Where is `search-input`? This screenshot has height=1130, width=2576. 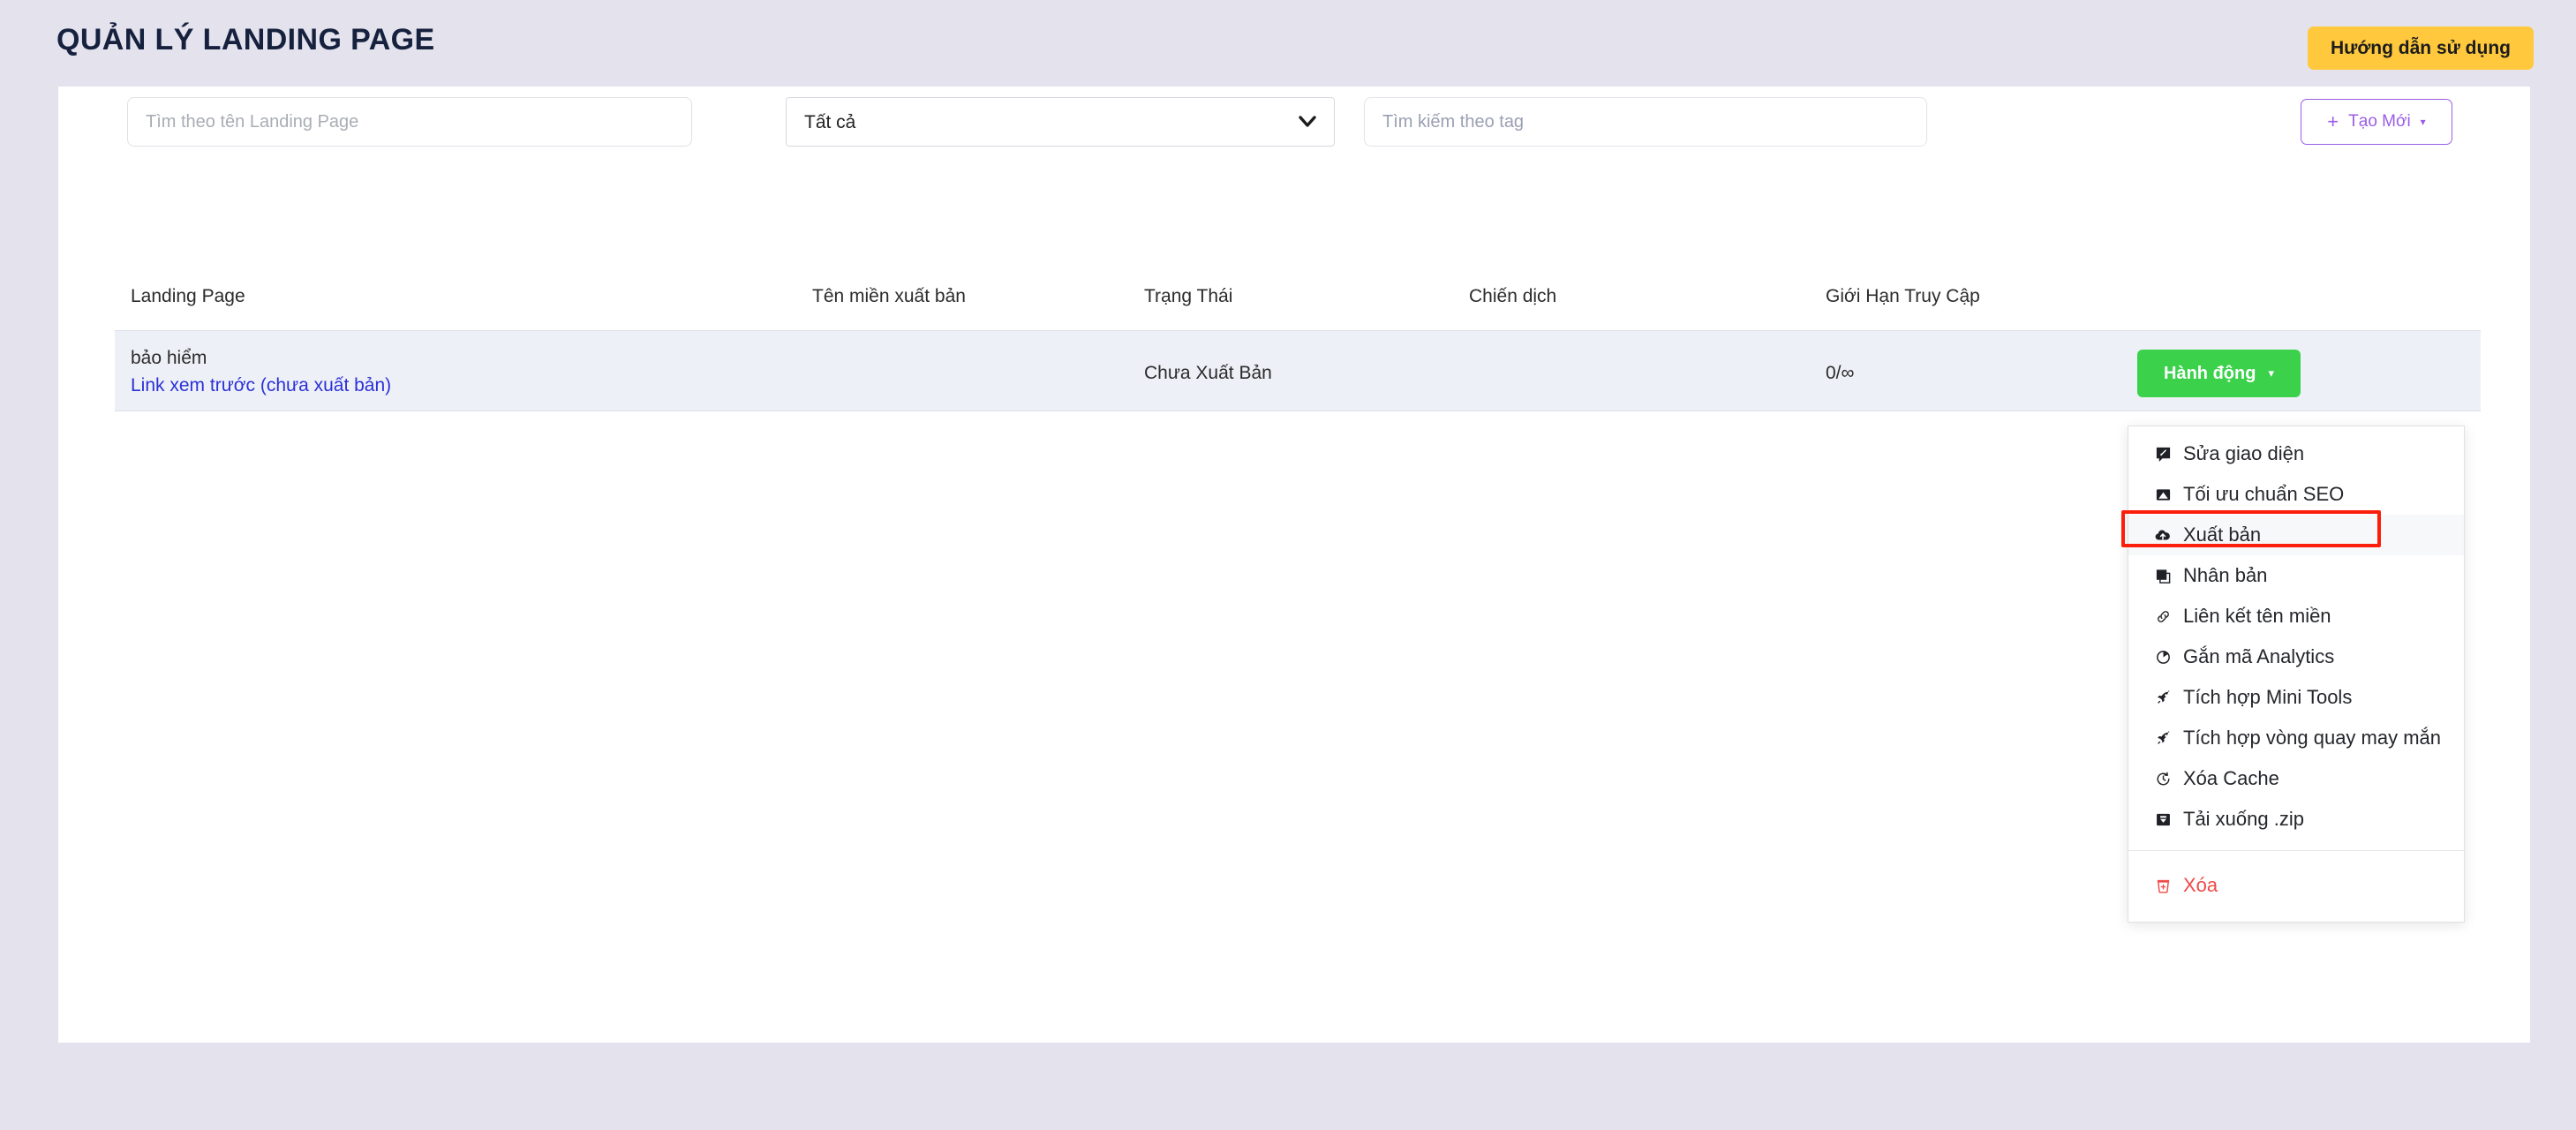
search-input is located at coordinates (410, 122).